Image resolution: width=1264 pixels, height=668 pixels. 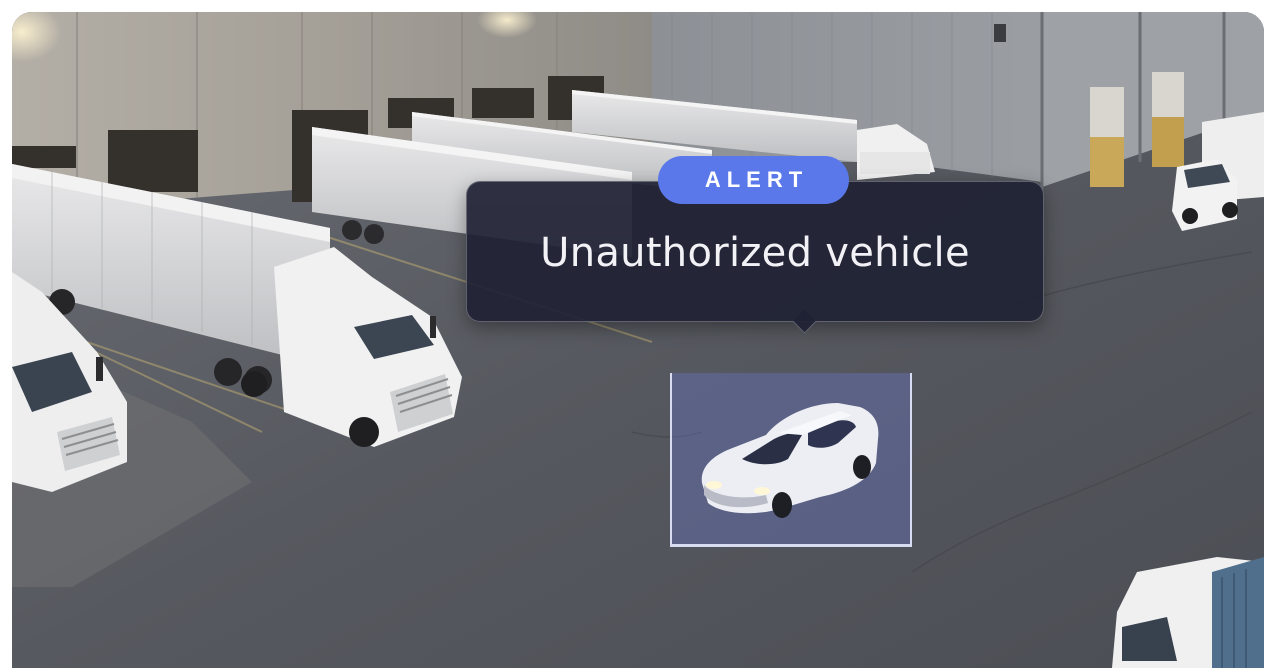 I want to click on detection-box, so click(x=791, y=460).